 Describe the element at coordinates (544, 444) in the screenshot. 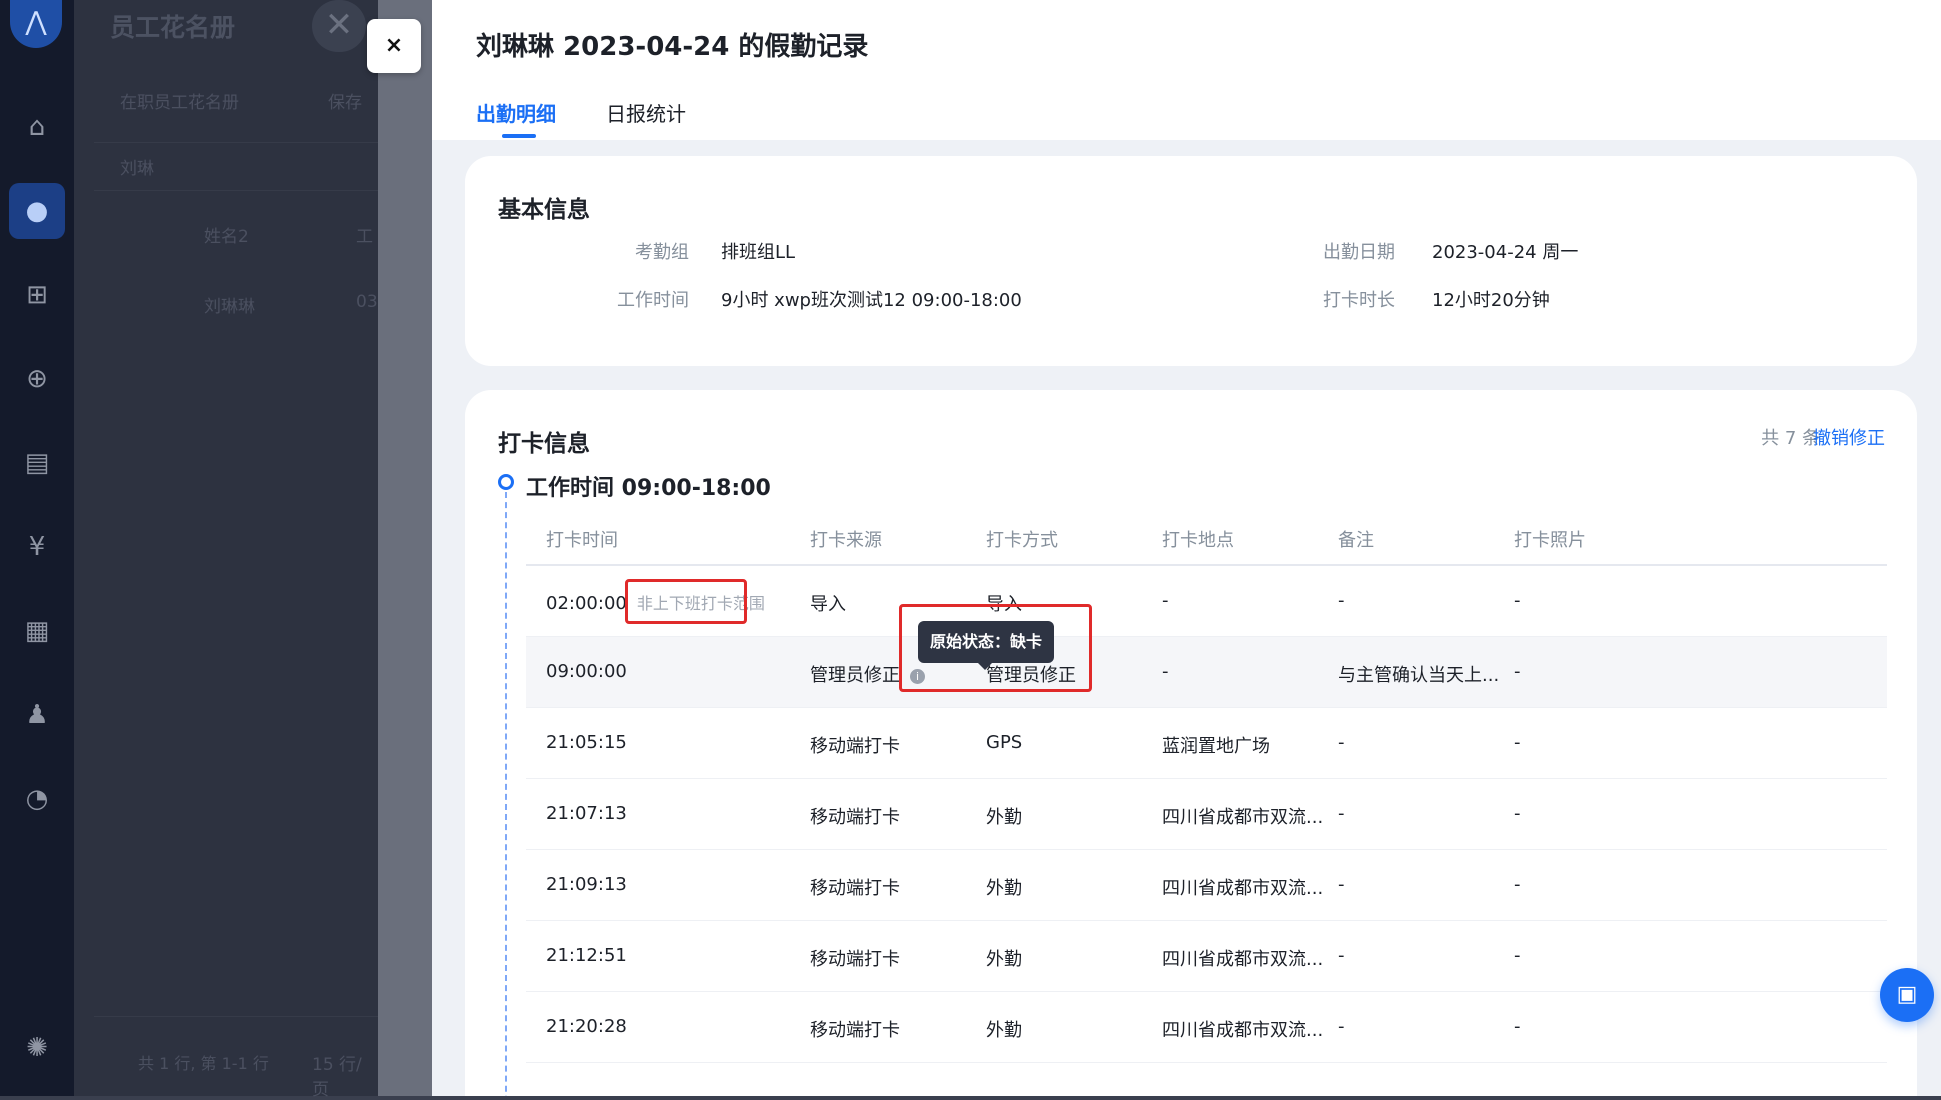

I see `punch-info-title: 打卡信息` at that location.